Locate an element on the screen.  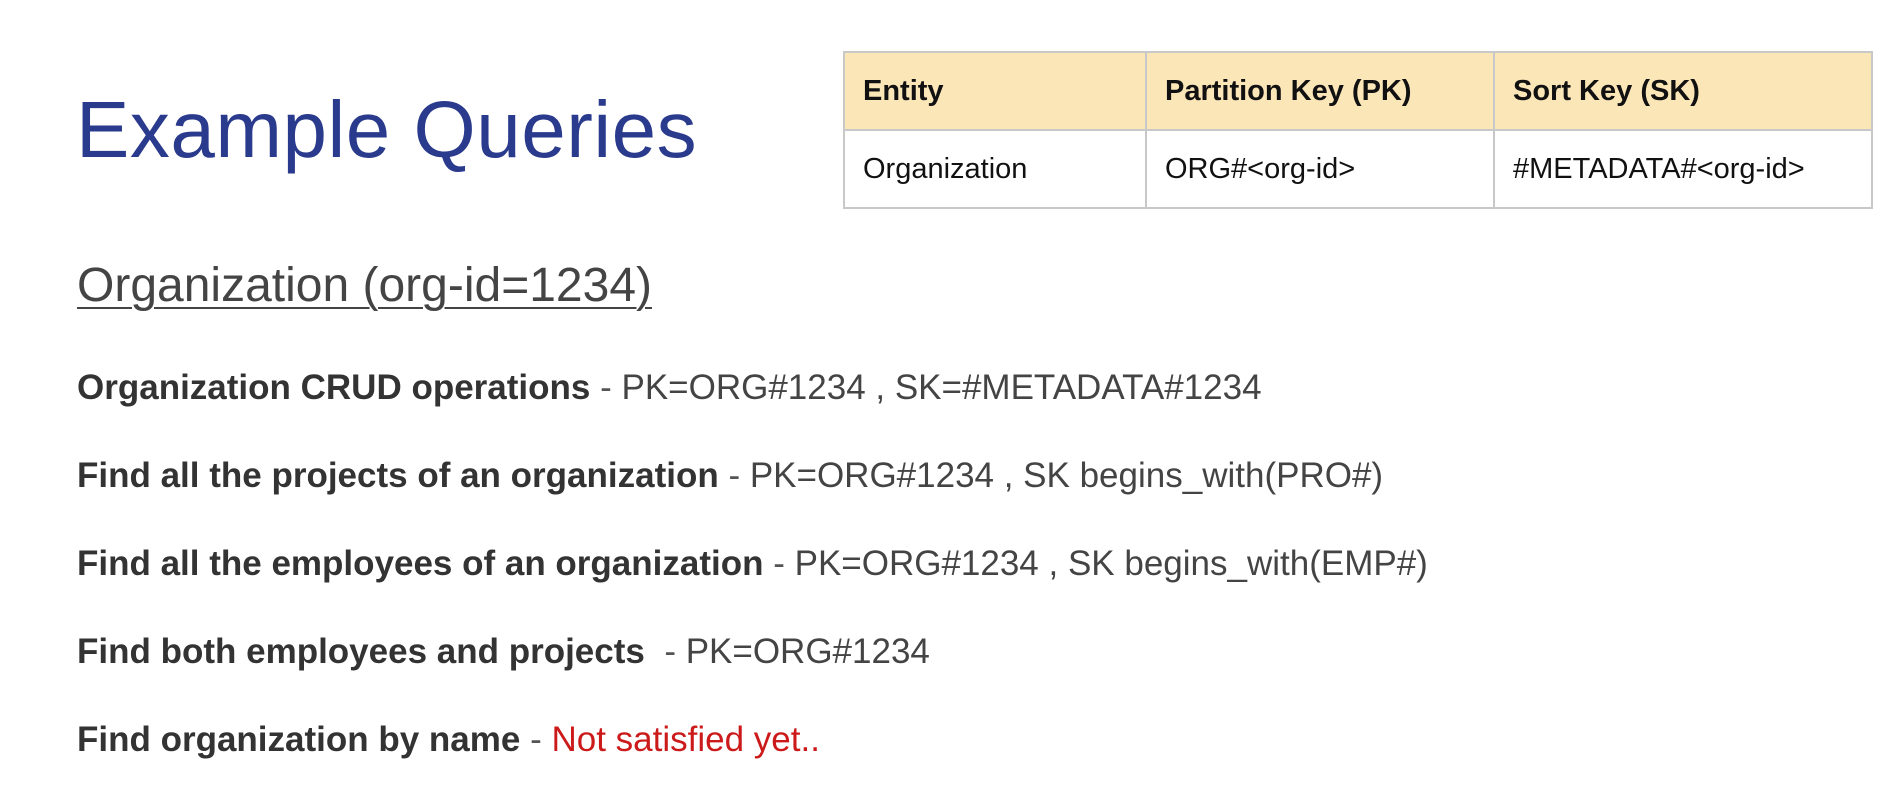
table-header-partition-key: Partition Key (PK) is located at coordinates (1320, 91).